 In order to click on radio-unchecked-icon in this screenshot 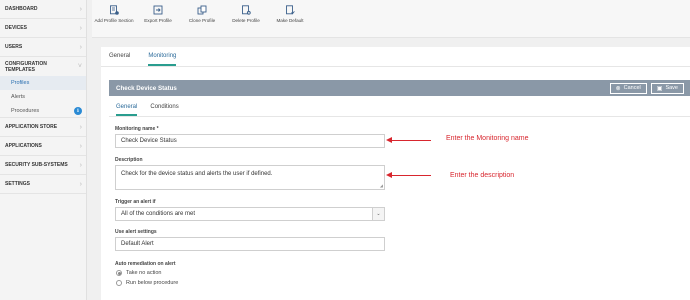, I will do `click(119, 283)`.